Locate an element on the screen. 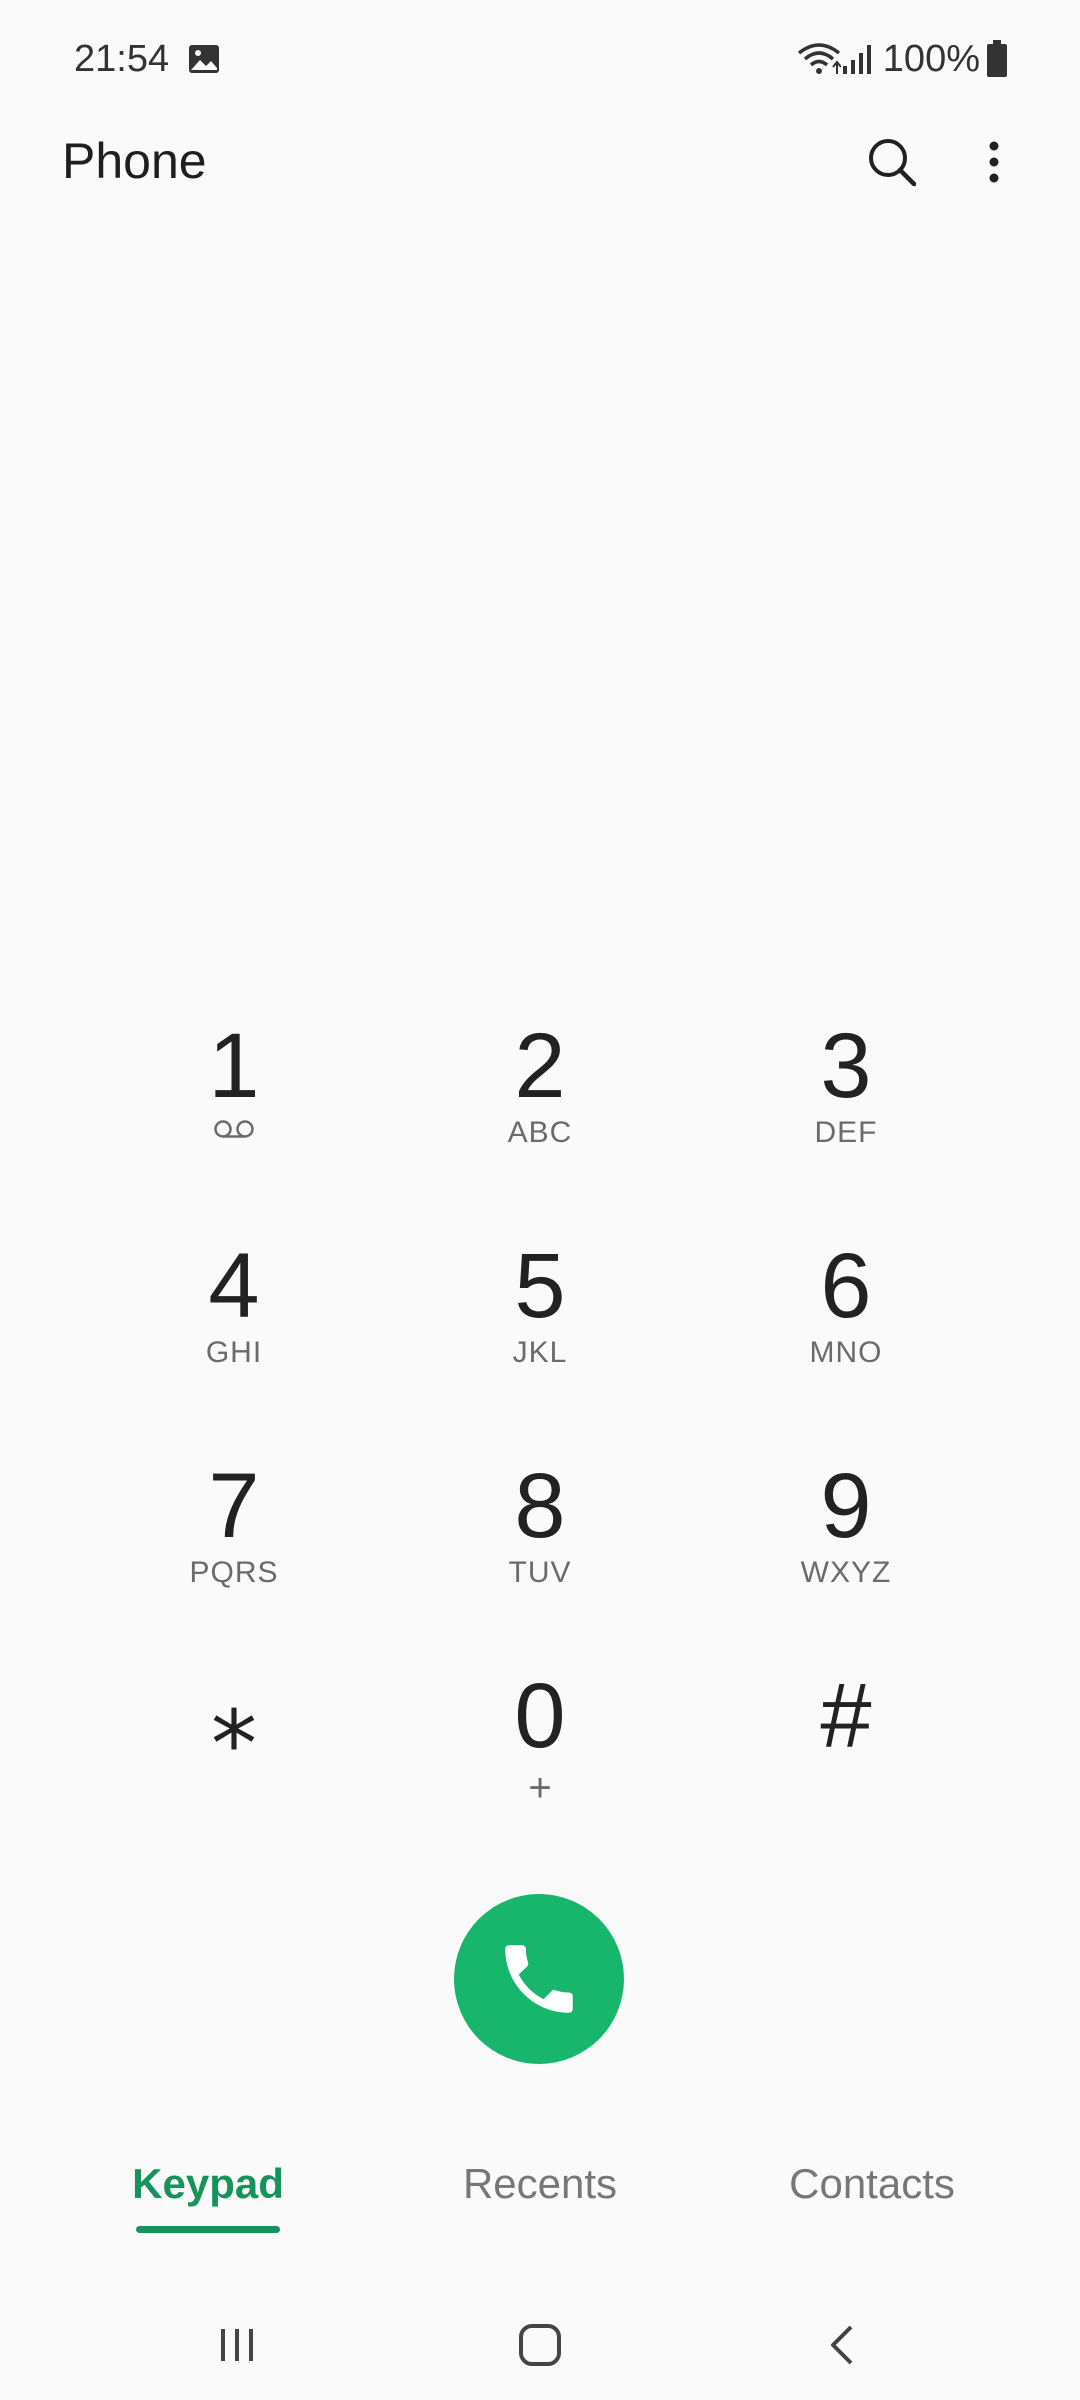 Image resolution: width=1080 pixels, height=2400 pixels. status-bar: 21:54 100% is located at coordinates (540, 60).